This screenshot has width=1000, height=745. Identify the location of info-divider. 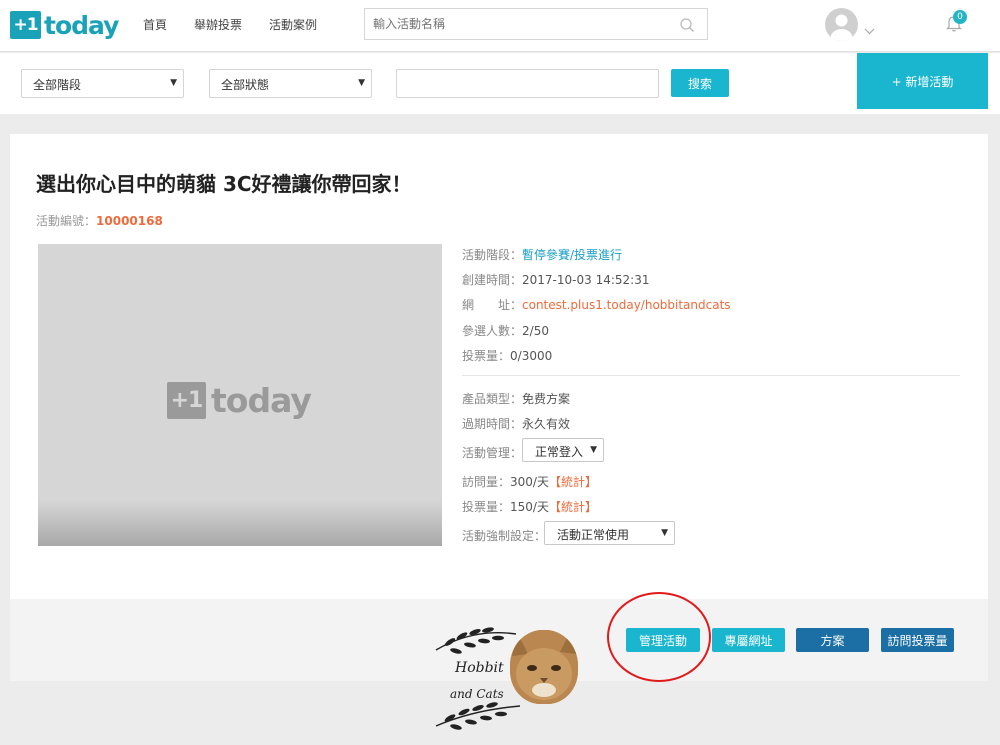
(711, 375).